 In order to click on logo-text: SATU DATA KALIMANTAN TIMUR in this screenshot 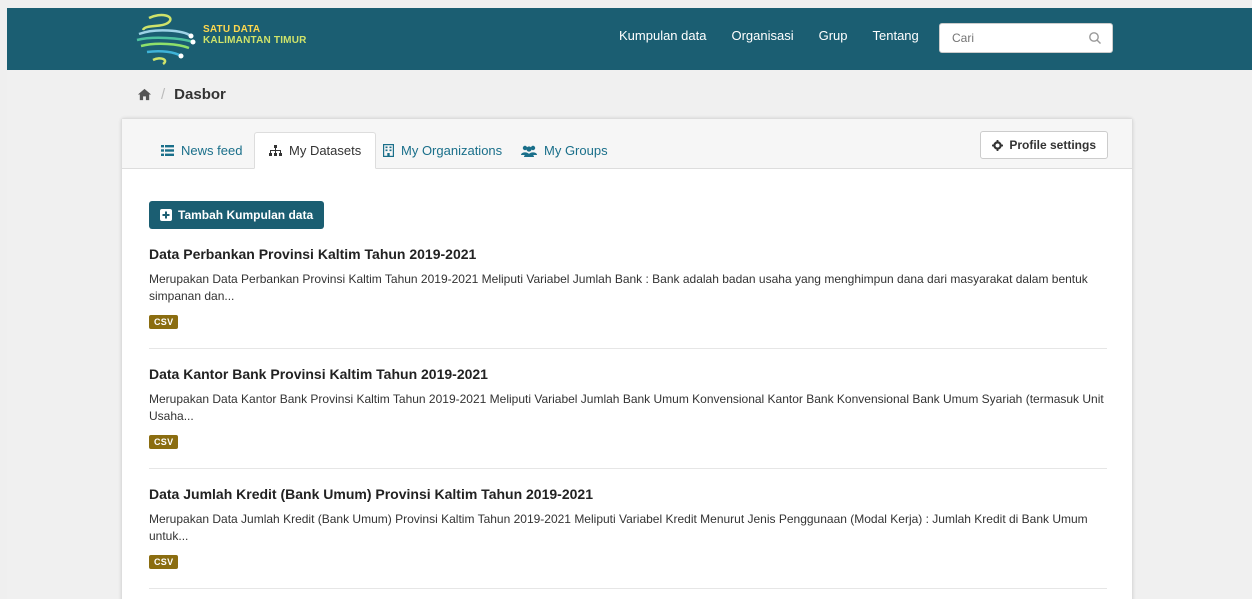, I will do `click(255, 35)`.